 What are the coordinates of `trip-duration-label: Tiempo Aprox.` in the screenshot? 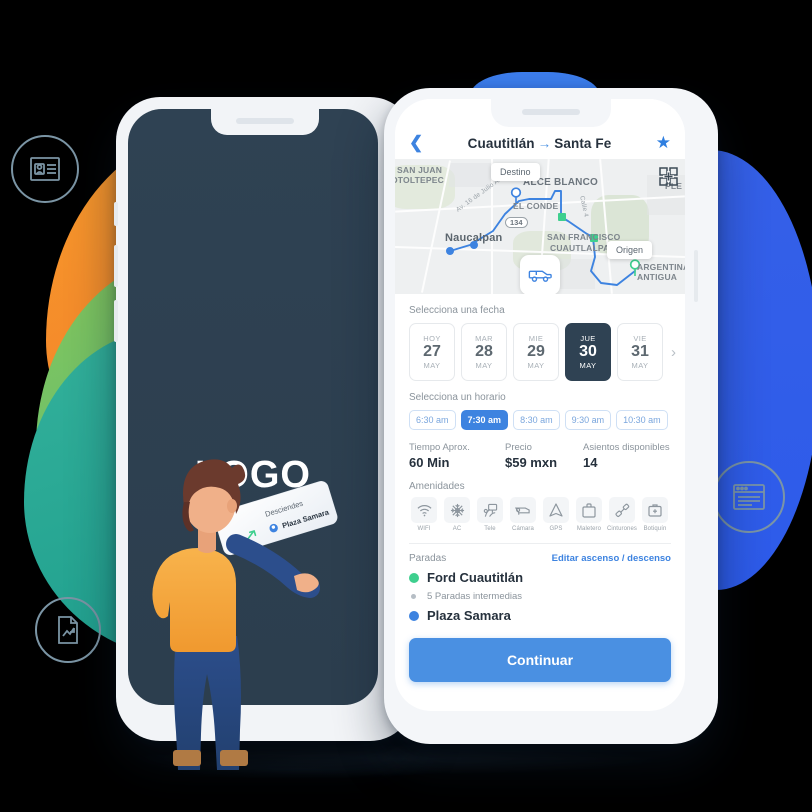 It's located at (439, 447).